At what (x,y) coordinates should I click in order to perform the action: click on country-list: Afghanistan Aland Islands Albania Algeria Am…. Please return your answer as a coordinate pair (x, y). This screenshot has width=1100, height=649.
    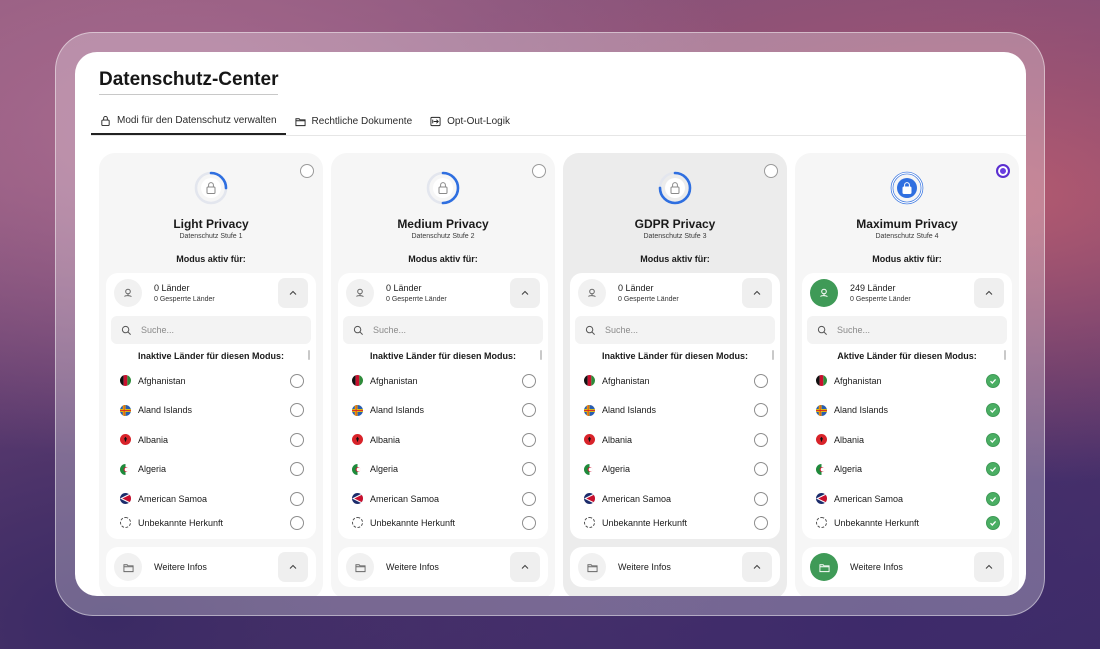
    Looking at the image, I should click on (676, 449).